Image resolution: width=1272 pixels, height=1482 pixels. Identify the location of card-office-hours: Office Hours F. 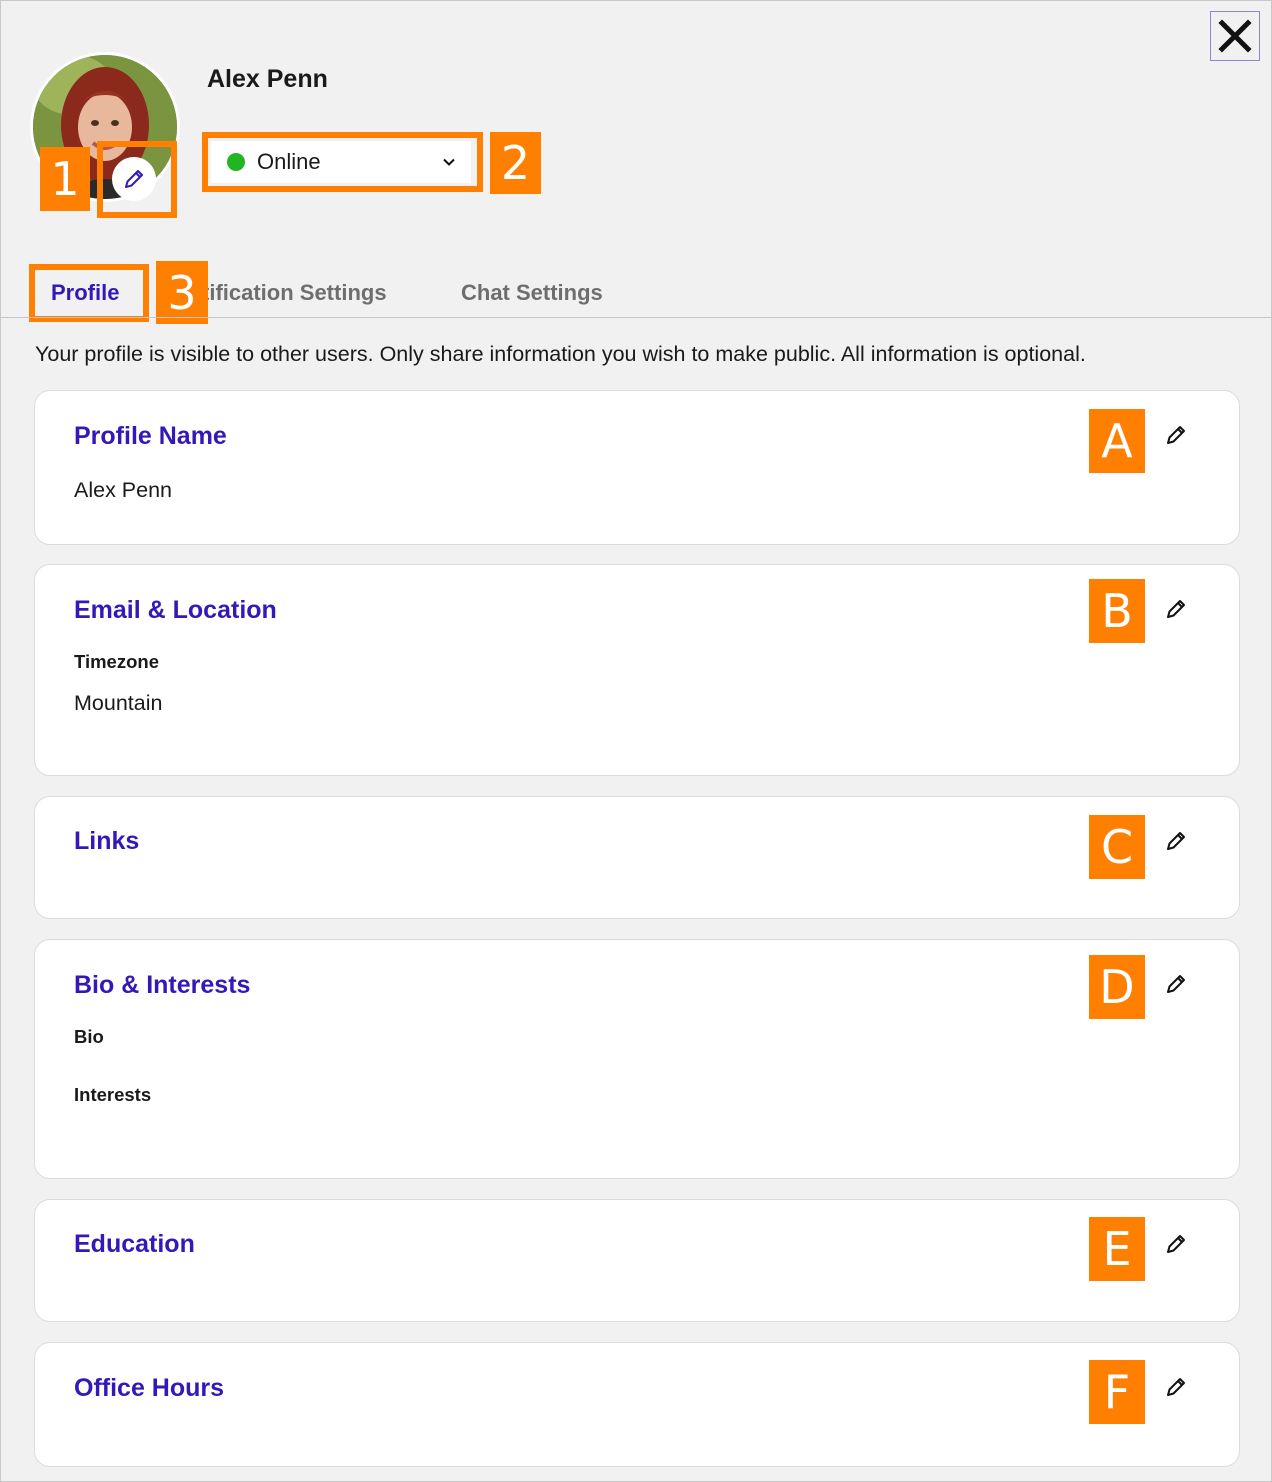
(637, 1404).